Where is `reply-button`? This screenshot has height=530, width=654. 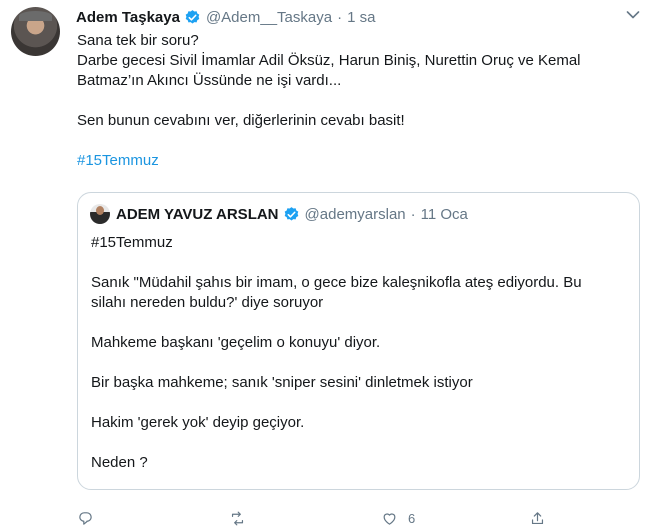 reply-button is located at coordinates (85, 518).